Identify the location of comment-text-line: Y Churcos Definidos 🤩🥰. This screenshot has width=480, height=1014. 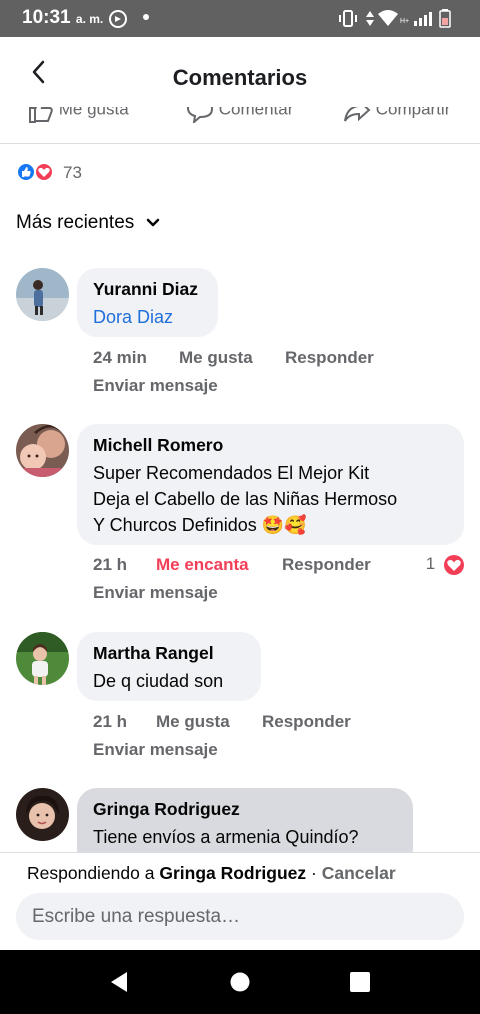
(200, 525).